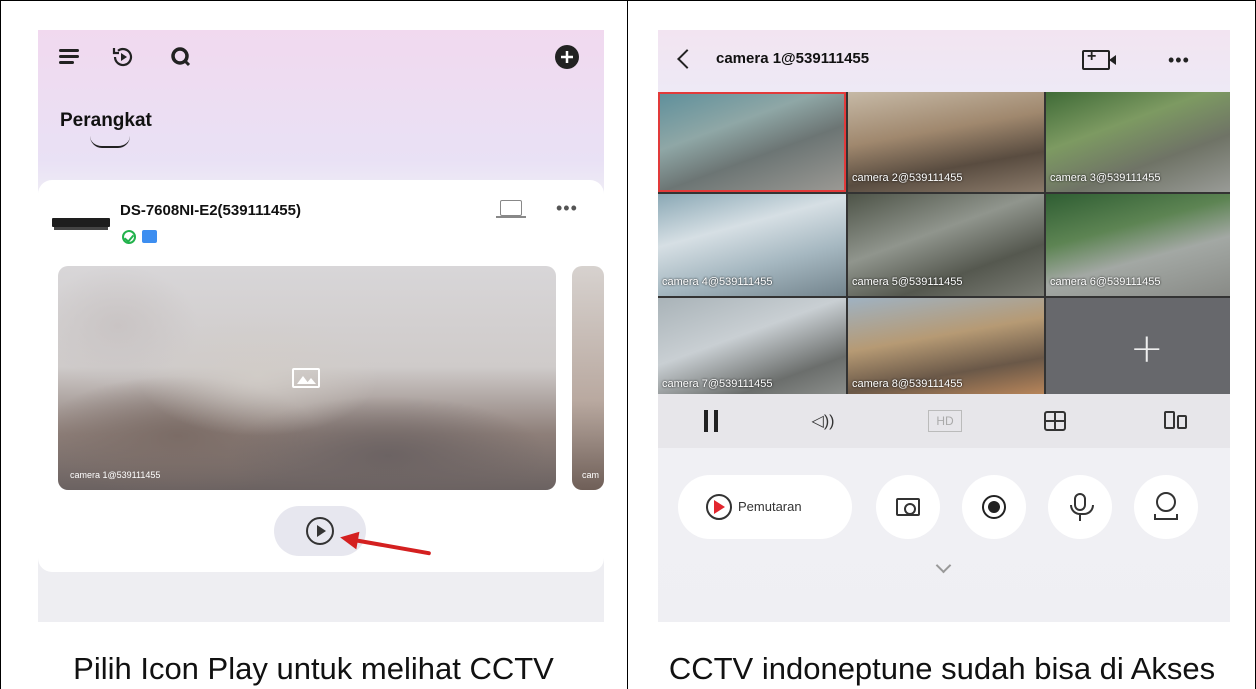  What do you see at coordinates (946, 142) in the screenshot?
I see `camera-cell: camera 2@539111455` at bounding box center [946, 142].